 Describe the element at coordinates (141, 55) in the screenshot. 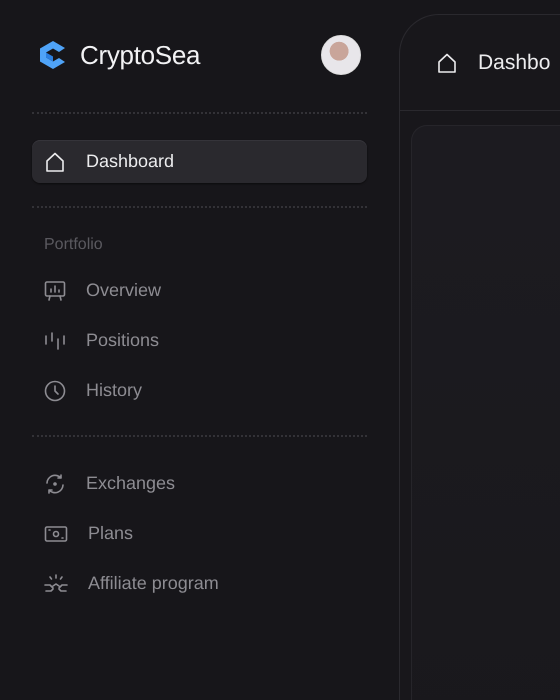

I see `brand-name: CryptoSea` at that location.